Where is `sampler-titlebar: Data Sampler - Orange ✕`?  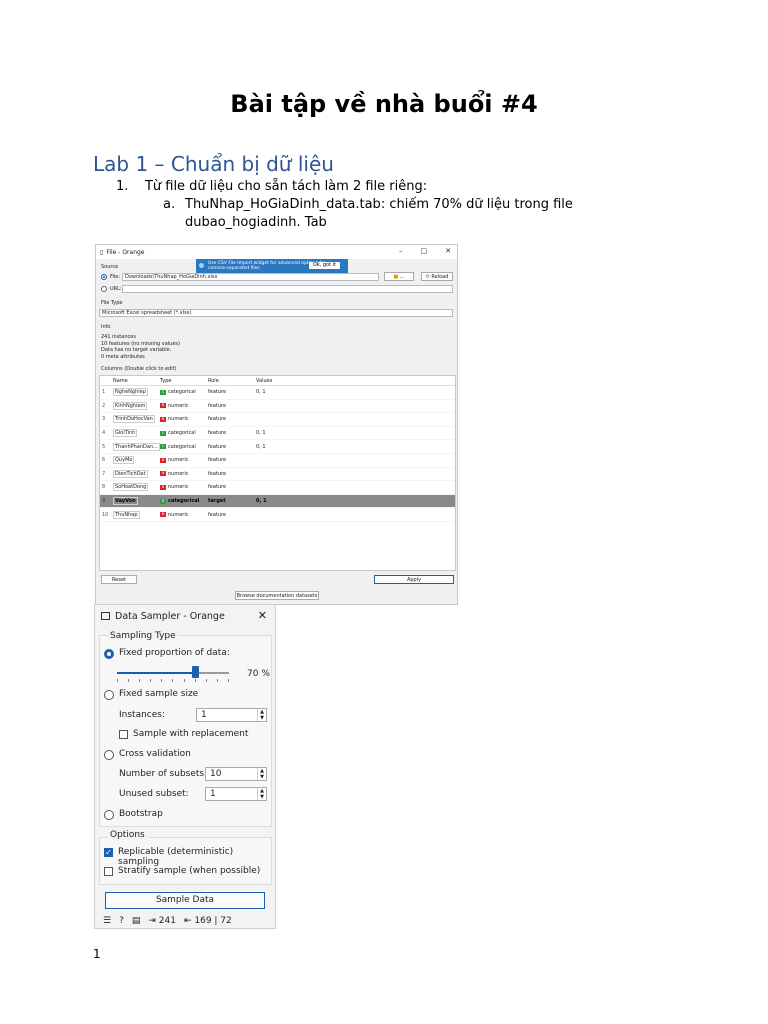
sampler-titlebar: Data Sampler - Orange ✕ is located at coordinates (185, 616).